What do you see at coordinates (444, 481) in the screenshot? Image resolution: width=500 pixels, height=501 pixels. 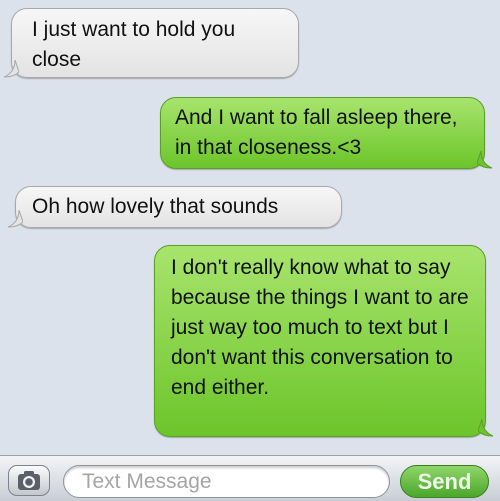 I see `send-button: Send` at bounding box center [444, 481].